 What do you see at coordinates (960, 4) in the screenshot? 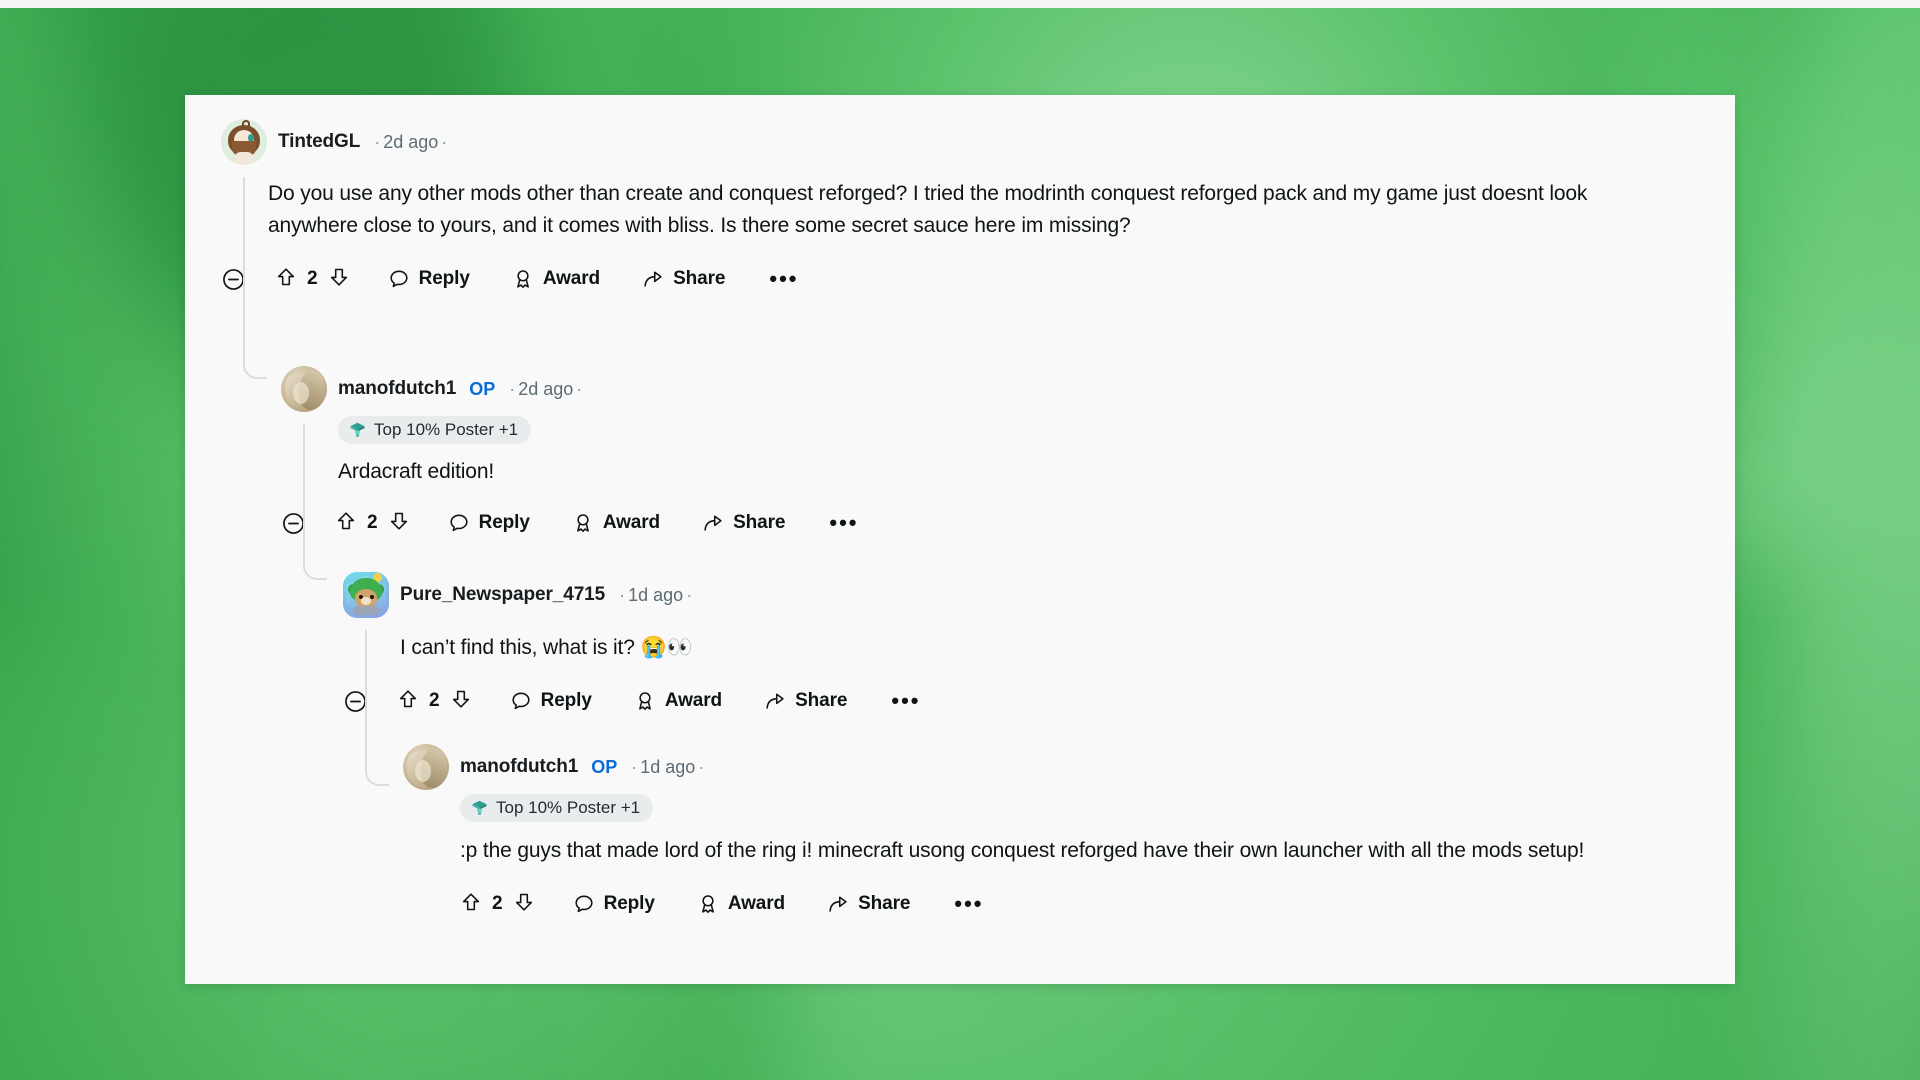
I see `screen-edge-band` at bounding box center [960, 4].